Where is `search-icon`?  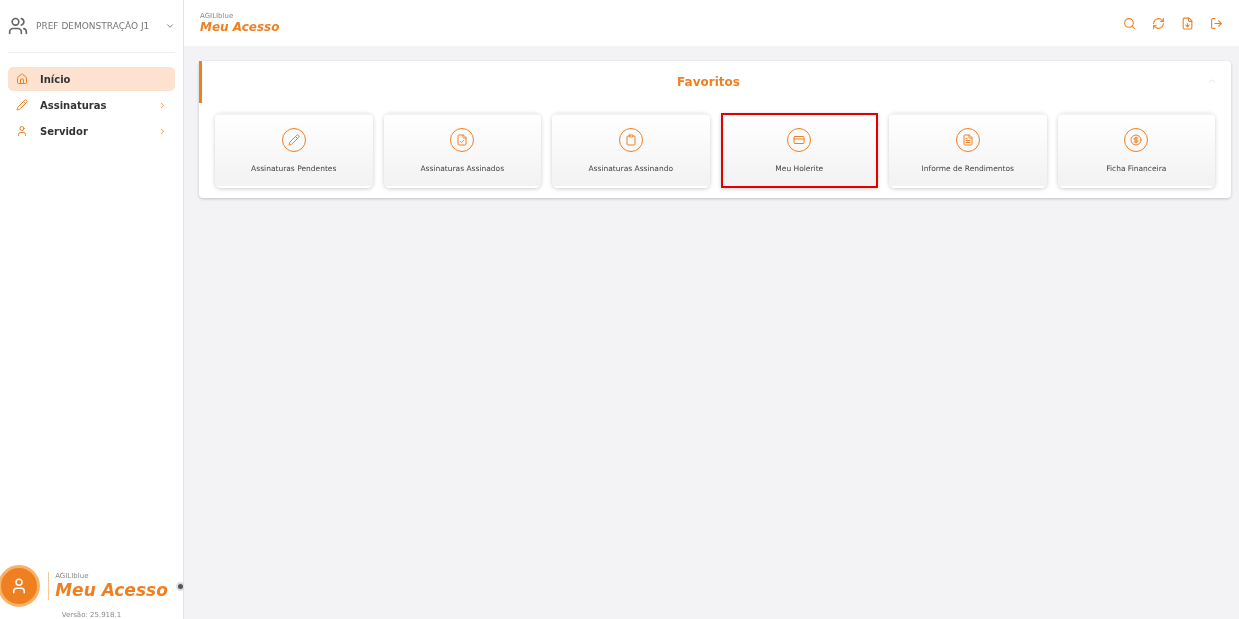
search-icon is located at coordinates (1129, 23).